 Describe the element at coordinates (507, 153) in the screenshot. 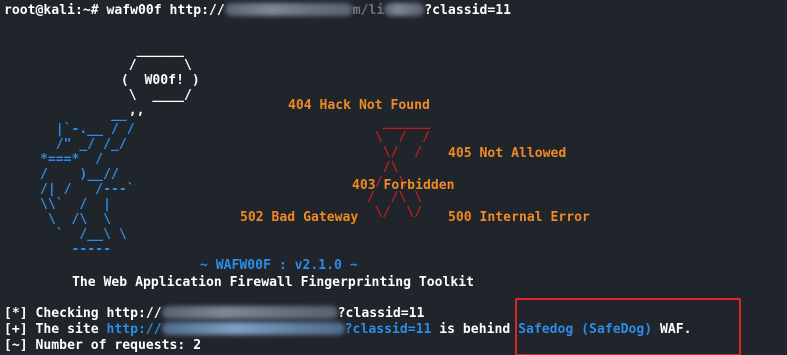

I see `error-405-label: 405 Not Allowed` at that location.